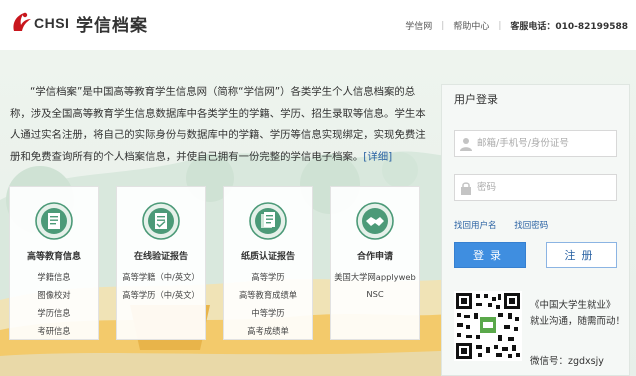  I want to click on lock-icon, so click(466, 188).